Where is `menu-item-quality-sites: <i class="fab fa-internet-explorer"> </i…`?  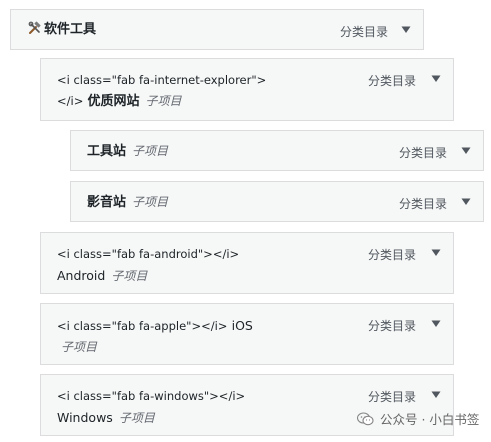
menu-item-quality-sites: <i class="fab fa-internet-explorer"> </i… is located at coordinates (247, 89).